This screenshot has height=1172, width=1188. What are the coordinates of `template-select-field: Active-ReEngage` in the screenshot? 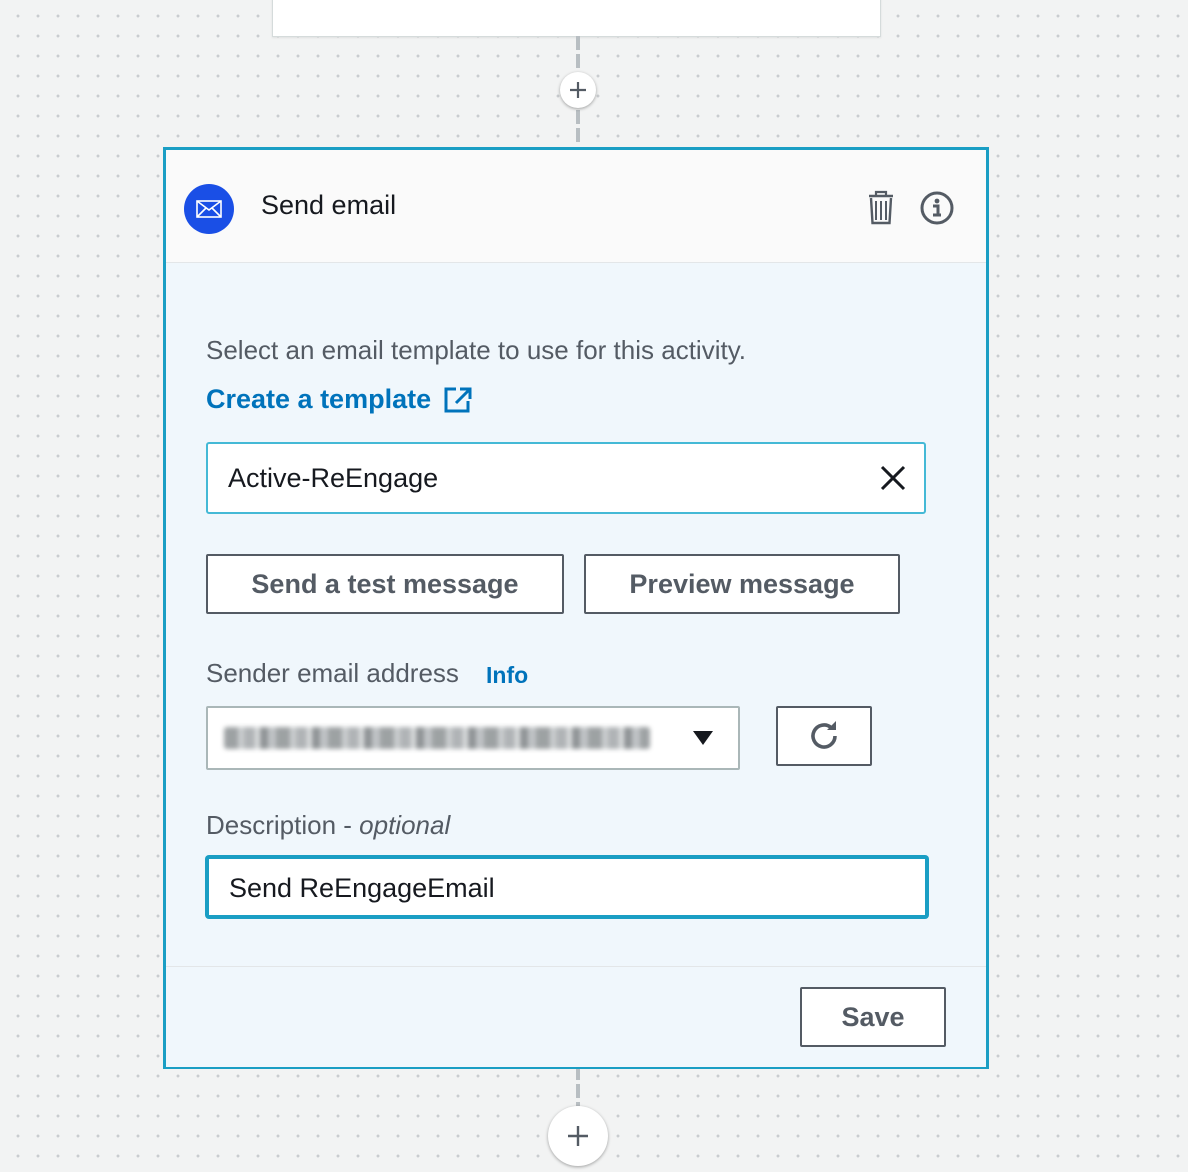 It's located at (566, 478).